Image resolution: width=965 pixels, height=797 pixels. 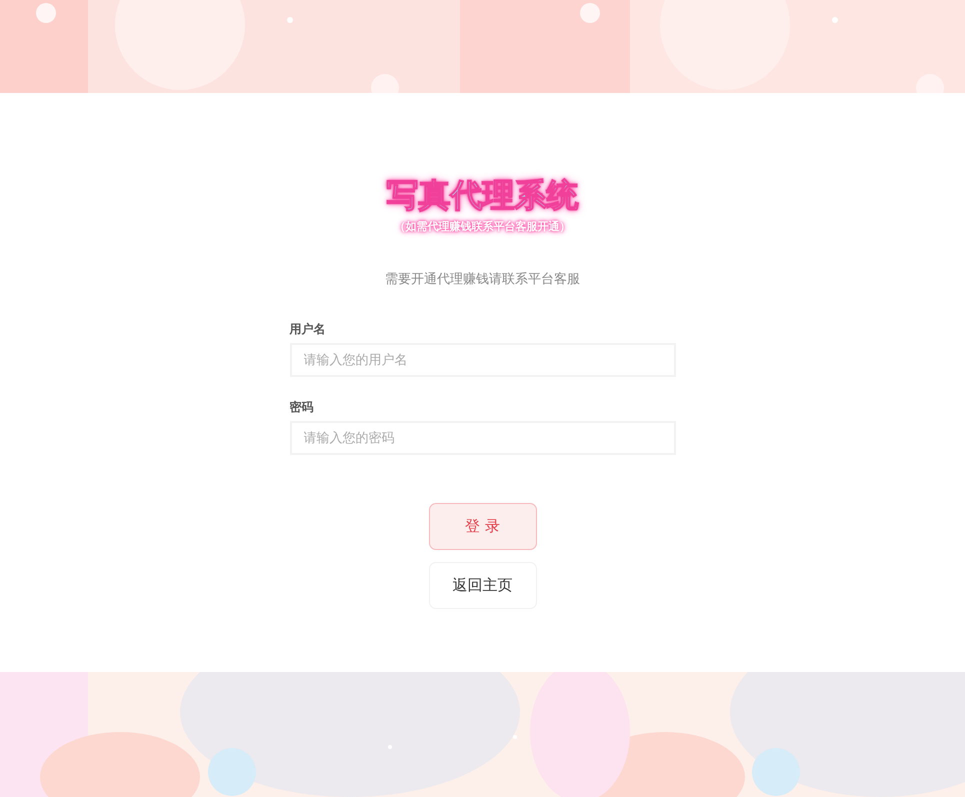 What do you see at coordinates (483, 438) in the screenshot?
I see `input-field: 请输入您的密码` at bounding box center [483, 438].